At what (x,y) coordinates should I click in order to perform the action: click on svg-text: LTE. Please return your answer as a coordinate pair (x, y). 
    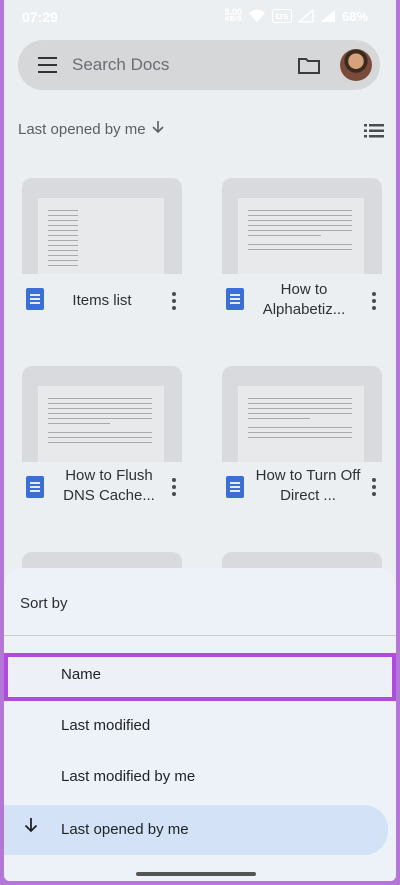
    Looking at the image, I should click on (282, 17).